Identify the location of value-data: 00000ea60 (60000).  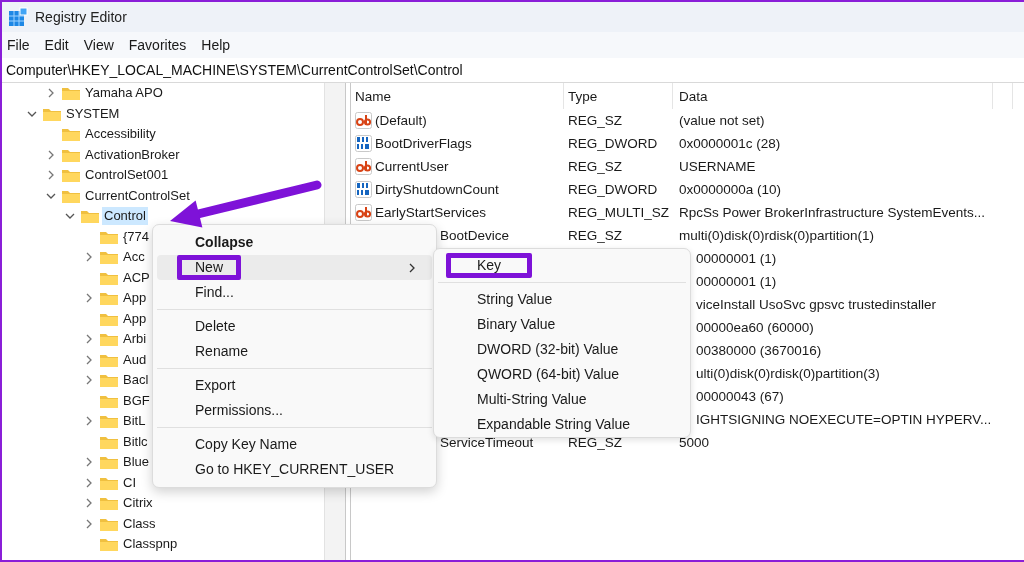
(755, 327).